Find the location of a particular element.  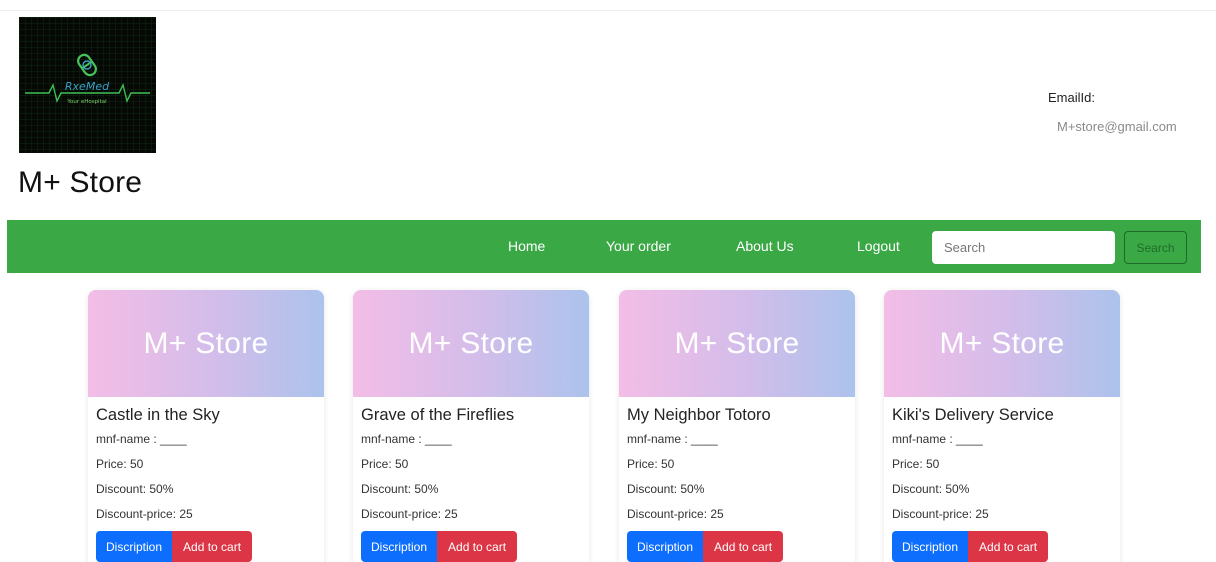

nav-logout-link: Logout is located at coordinates (878, 246).